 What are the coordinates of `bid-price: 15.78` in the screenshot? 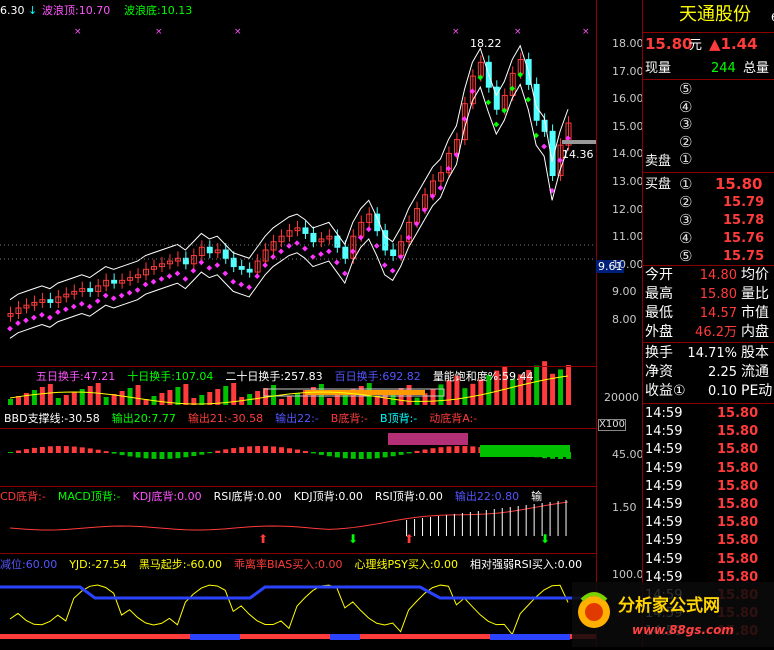 It's located at (744, 220).